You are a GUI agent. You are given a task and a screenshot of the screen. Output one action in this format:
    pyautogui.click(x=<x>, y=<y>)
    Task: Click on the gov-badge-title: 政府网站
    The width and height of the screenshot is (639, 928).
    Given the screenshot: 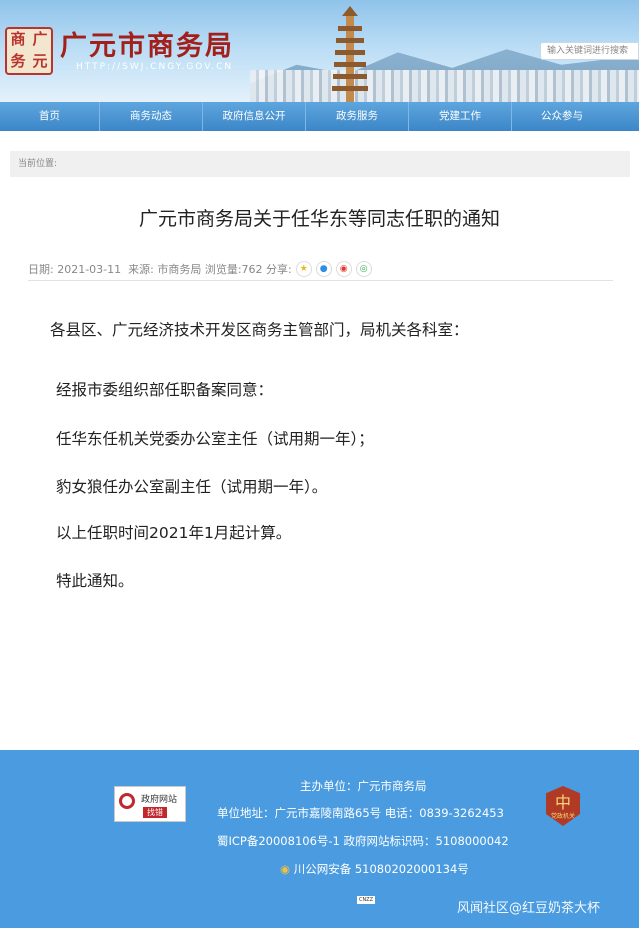 What is the action you would take?
    pyautogui.click(x=159, y=800)
    